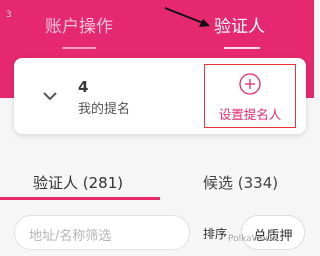 The height and width of the screenshot is (256, 320). Describe the element at coordinates (83, 87) in the screenshot. I see `nomination-count: 4` at that location.